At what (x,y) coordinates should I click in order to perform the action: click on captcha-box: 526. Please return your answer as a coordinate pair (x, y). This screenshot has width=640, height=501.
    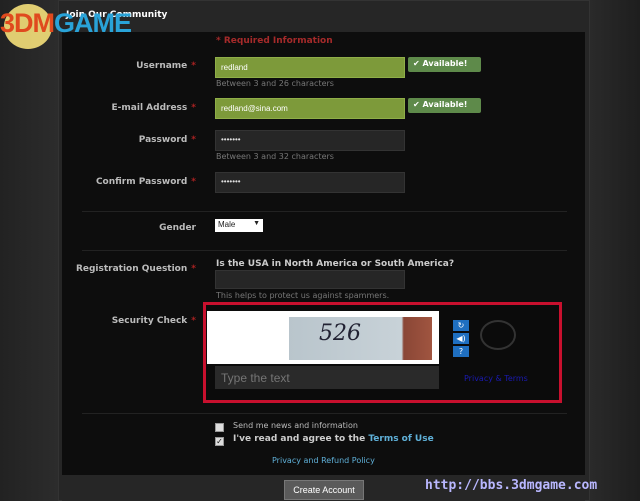
    Looking at the image, I should click on (323, 337).